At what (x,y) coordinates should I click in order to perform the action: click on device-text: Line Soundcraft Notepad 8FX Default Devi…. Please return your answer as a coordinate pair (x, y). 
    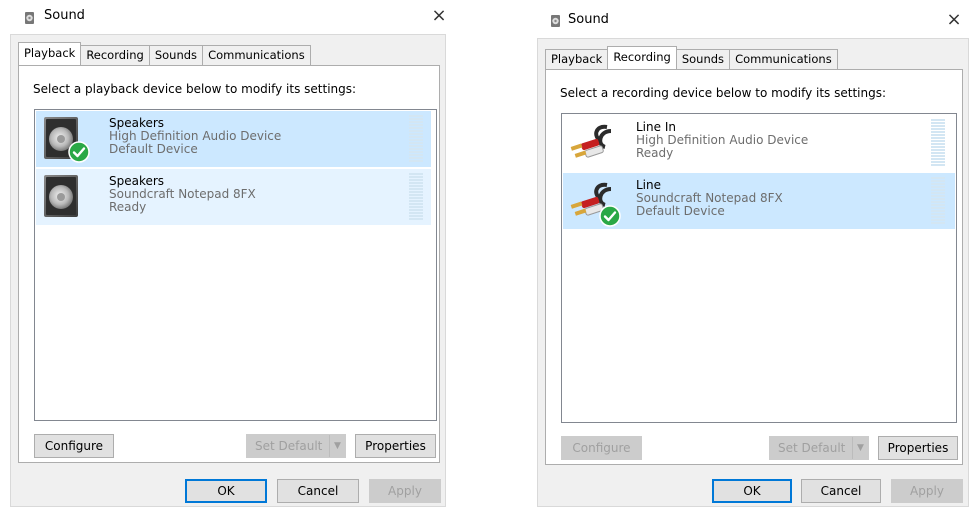
    Looking at the image, I should click on (709, 198).